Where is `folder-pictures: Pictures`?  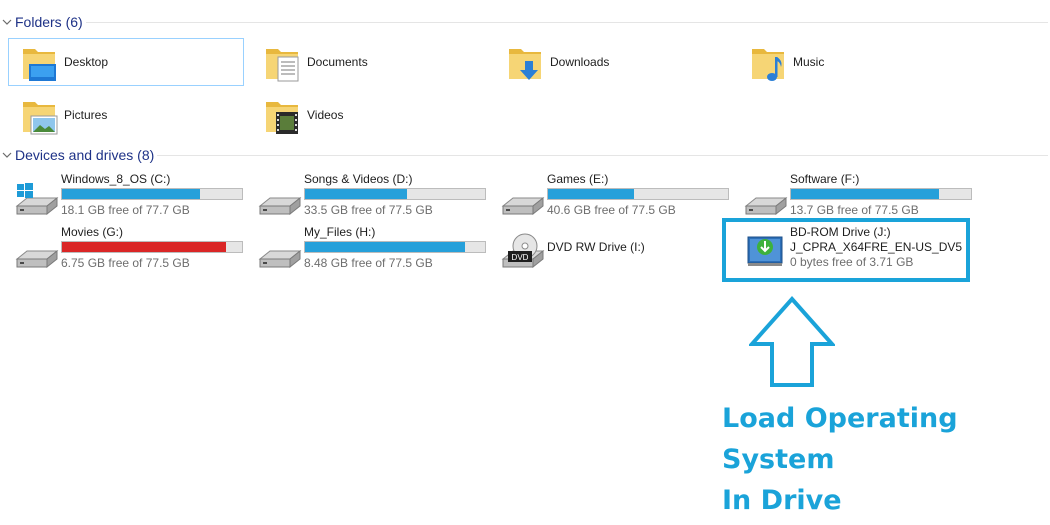
folder-pictures: Pictures is located at coordinates (126, 115).